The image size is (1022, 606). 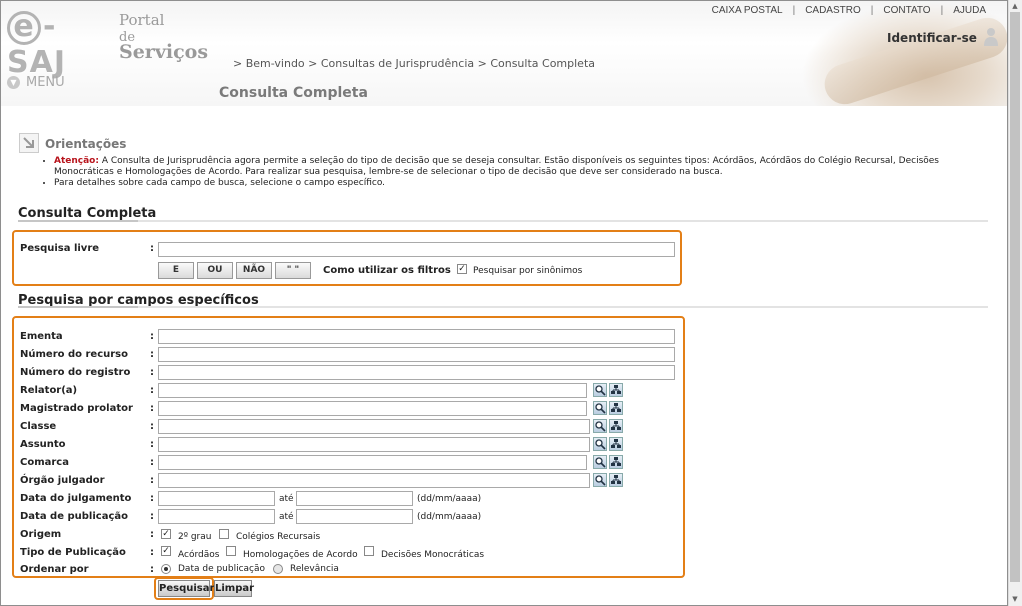 I want to click on orgao-input, so click(x=374, y=480).